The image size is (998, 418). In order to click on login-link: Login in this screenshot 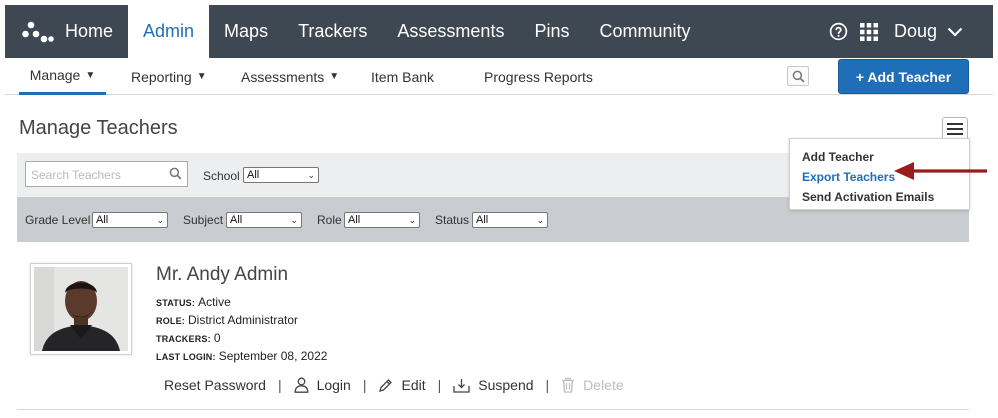, I will do `click(322, 385)`.